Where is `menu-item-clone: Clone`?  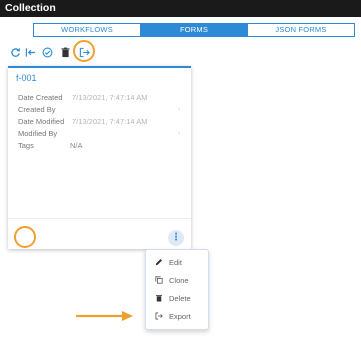 menu-item-clone: Clone is located at coordinates (171, 280).